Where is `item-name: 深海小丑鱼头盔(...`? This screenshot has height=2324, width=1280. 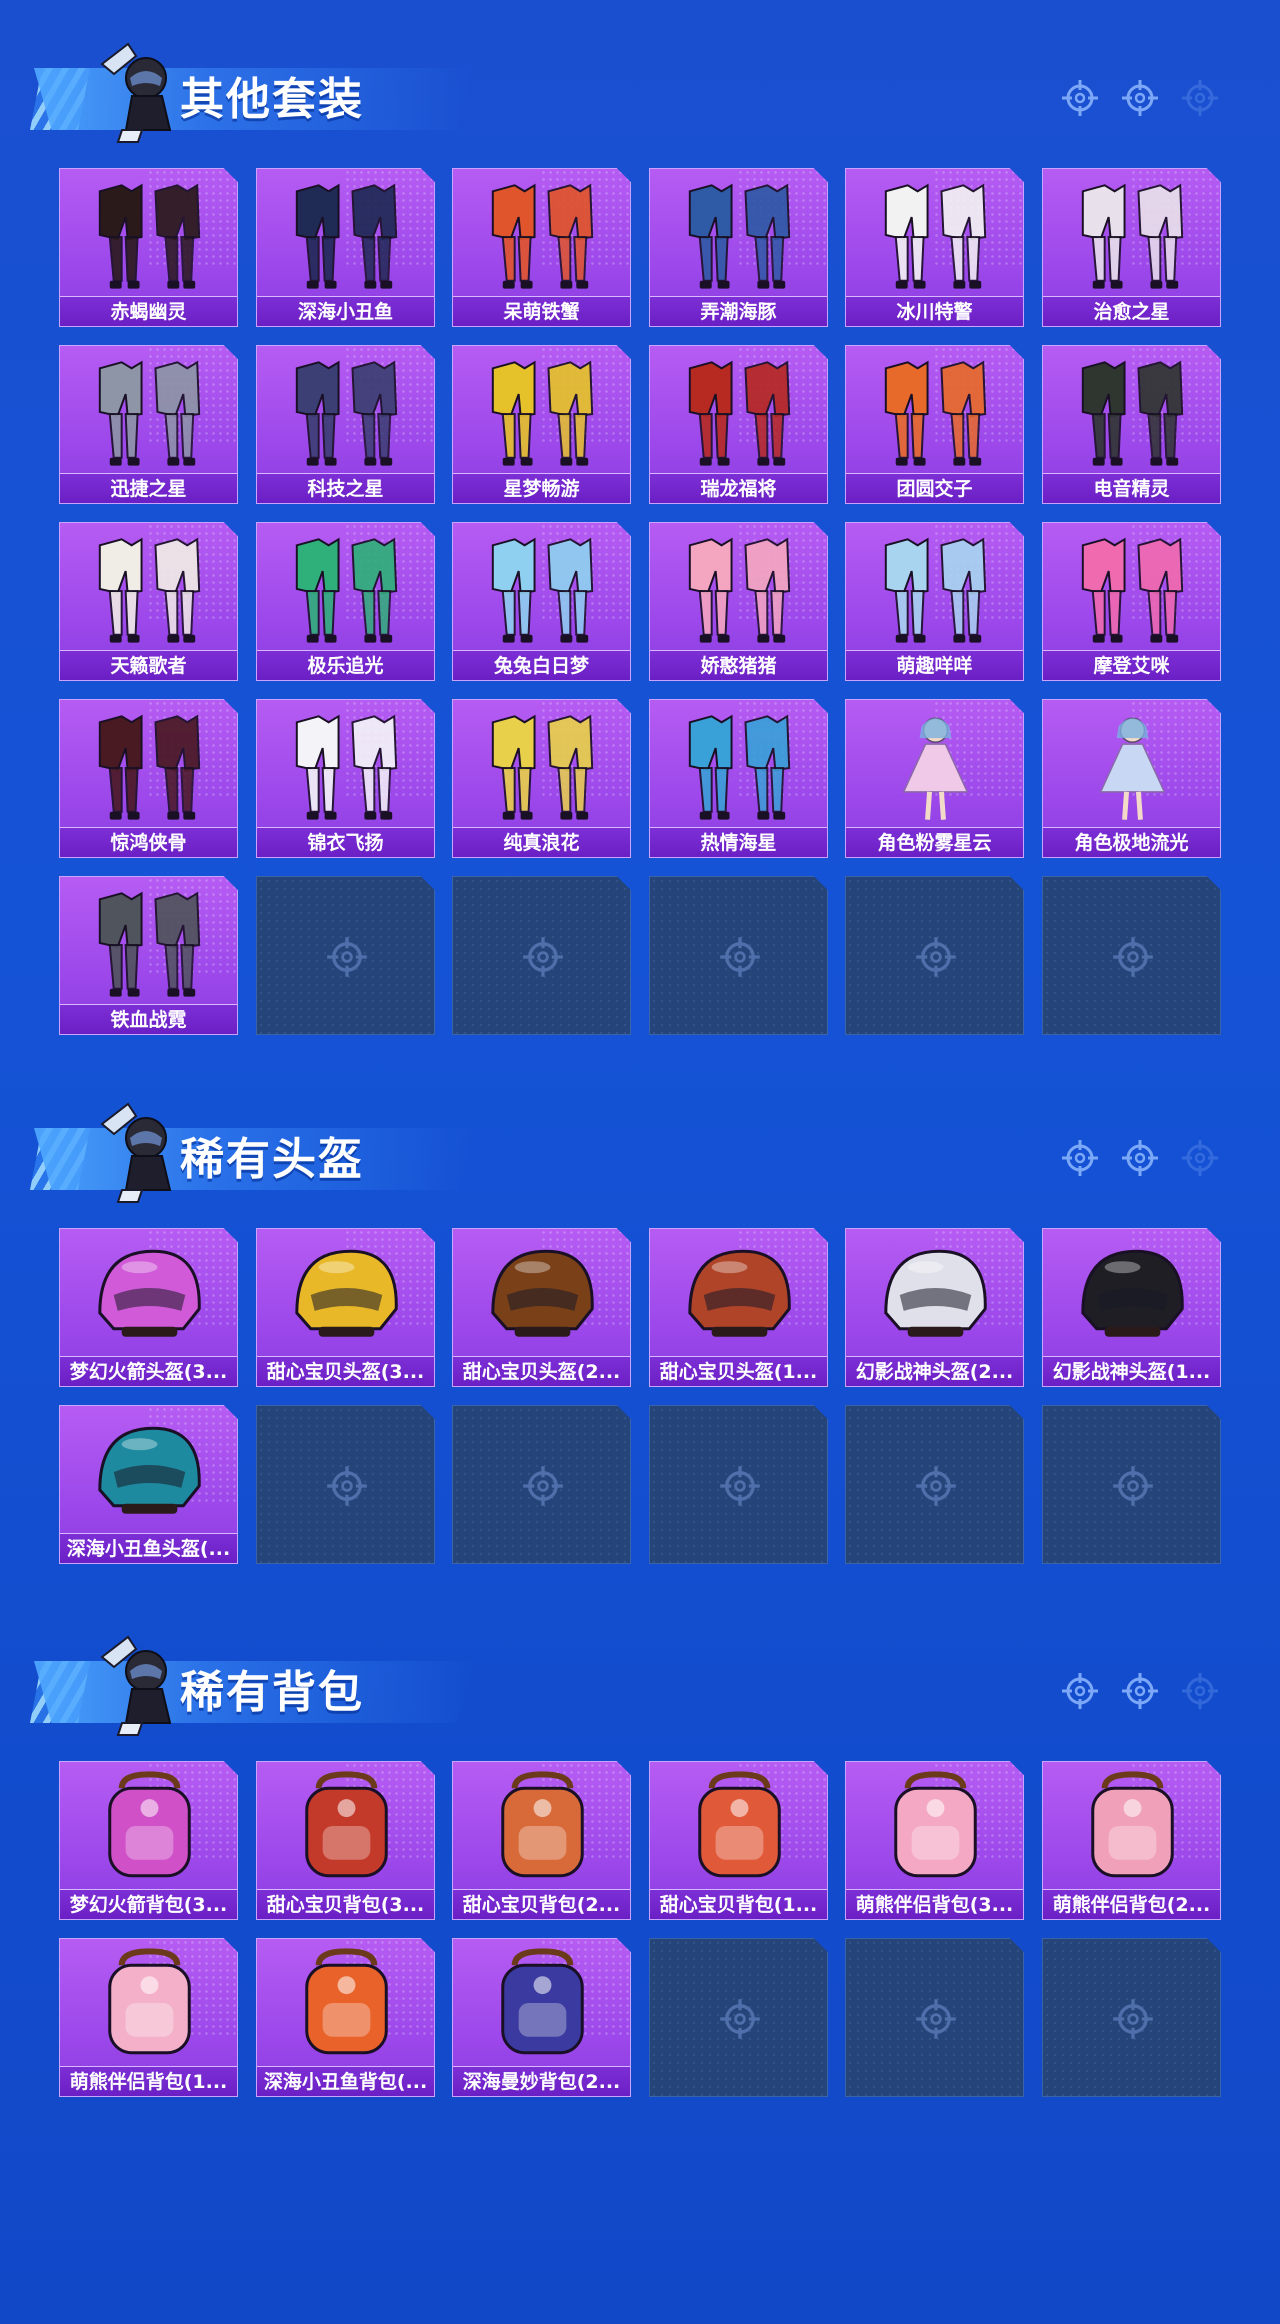
item-name: 深海小丑鱼头盔(... is located at coordinates (148, 1548).